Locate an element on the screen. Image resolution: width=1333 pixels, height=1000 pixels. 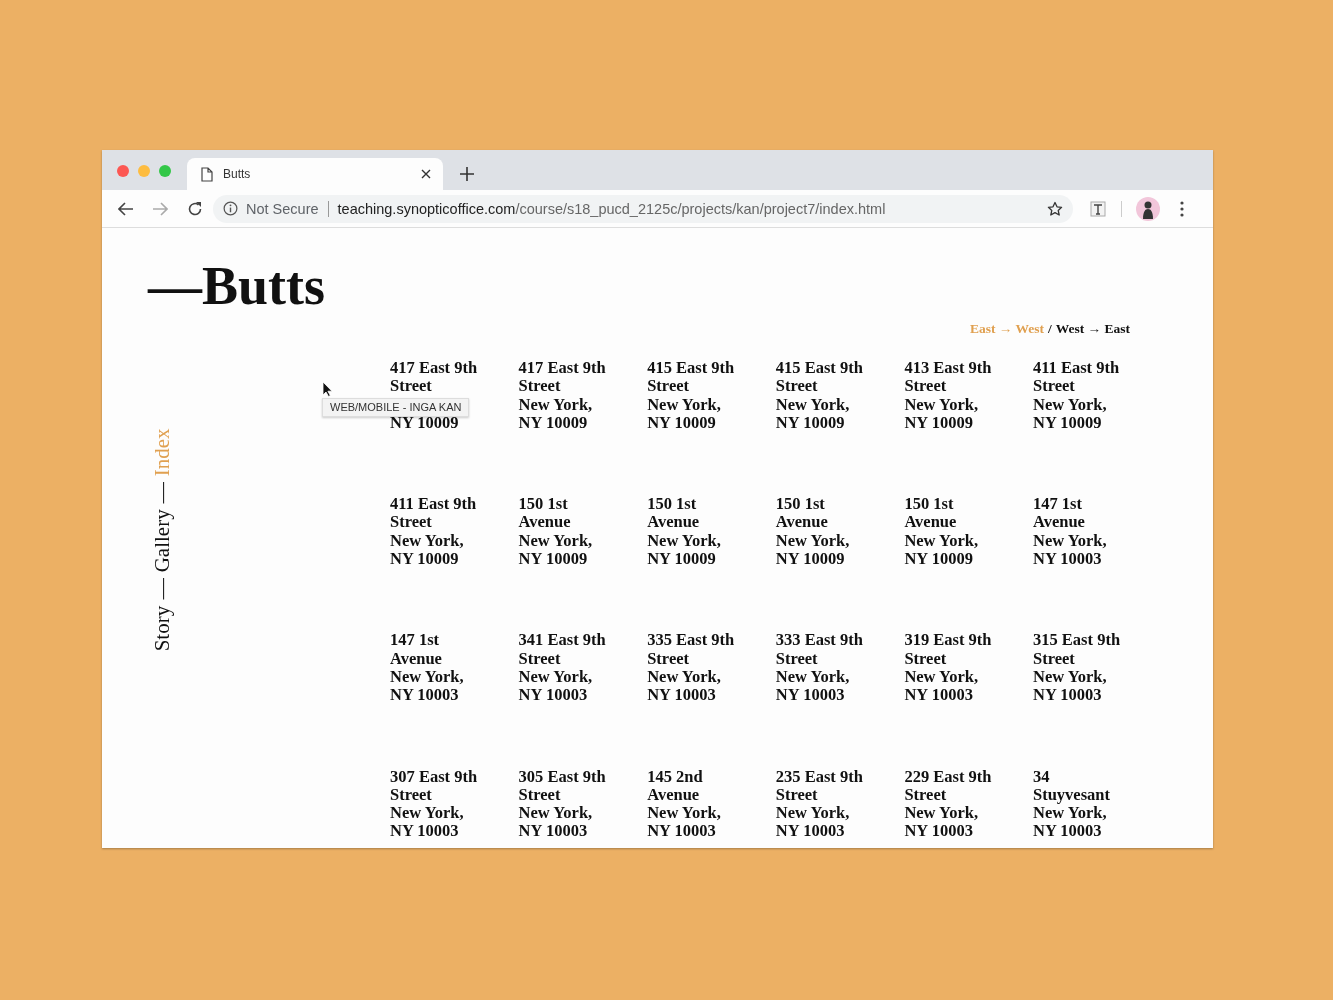
mouse-cursor-icon is located at coordinates (327, 389).